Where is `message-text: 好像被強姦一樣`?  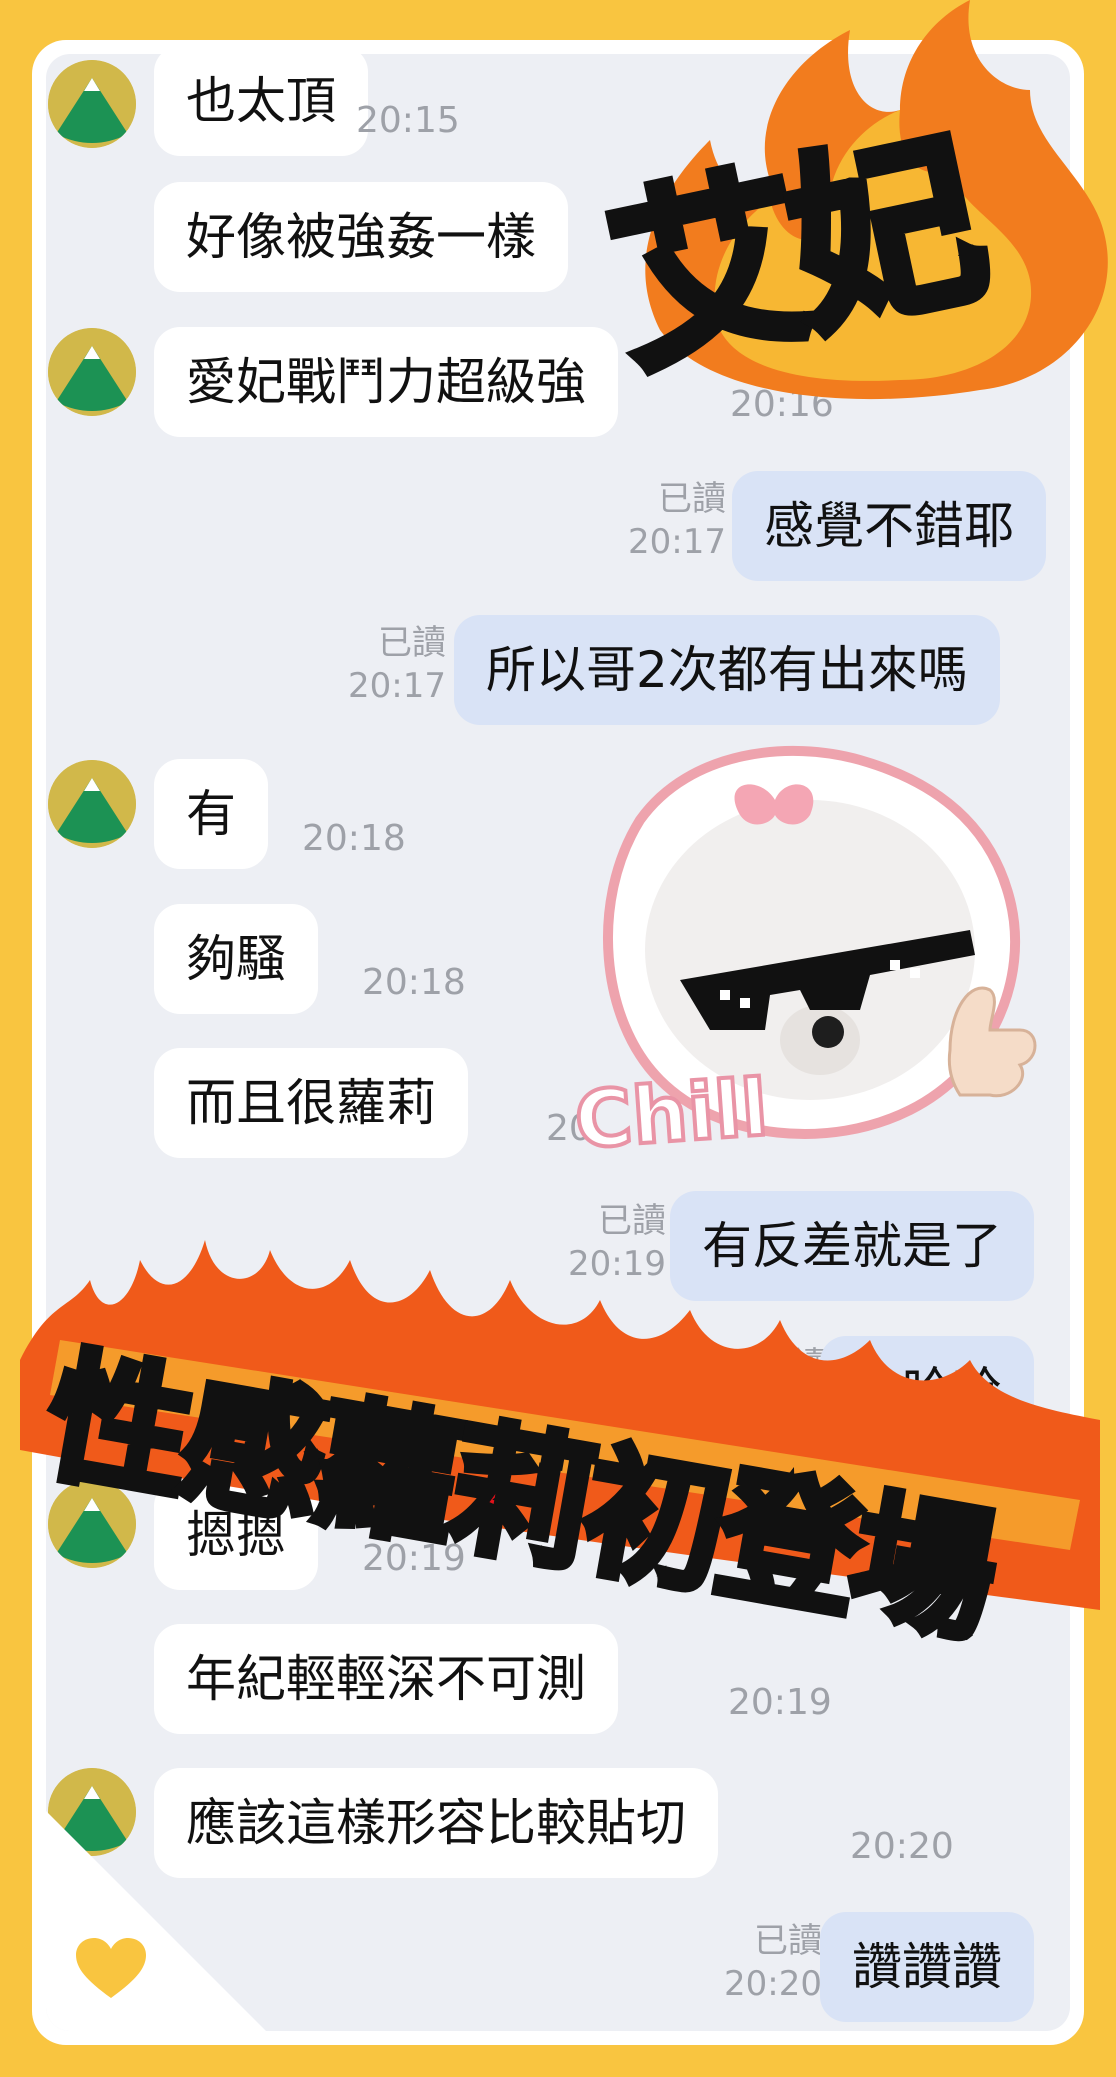
message-text: 好像被強姦一樣 is located at coordinates (361, 237).